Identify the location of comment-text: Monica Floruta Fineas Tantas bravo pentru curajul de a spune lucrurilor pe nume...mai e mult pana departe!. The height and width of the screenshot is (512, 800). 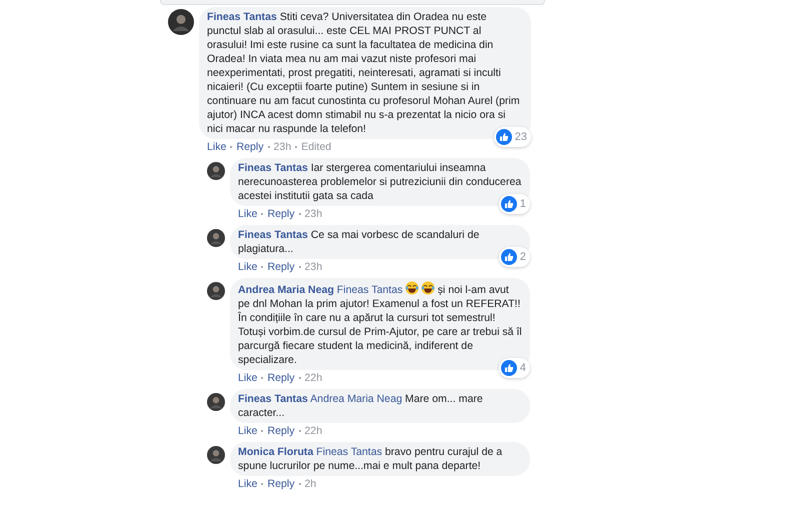
(371, 459).